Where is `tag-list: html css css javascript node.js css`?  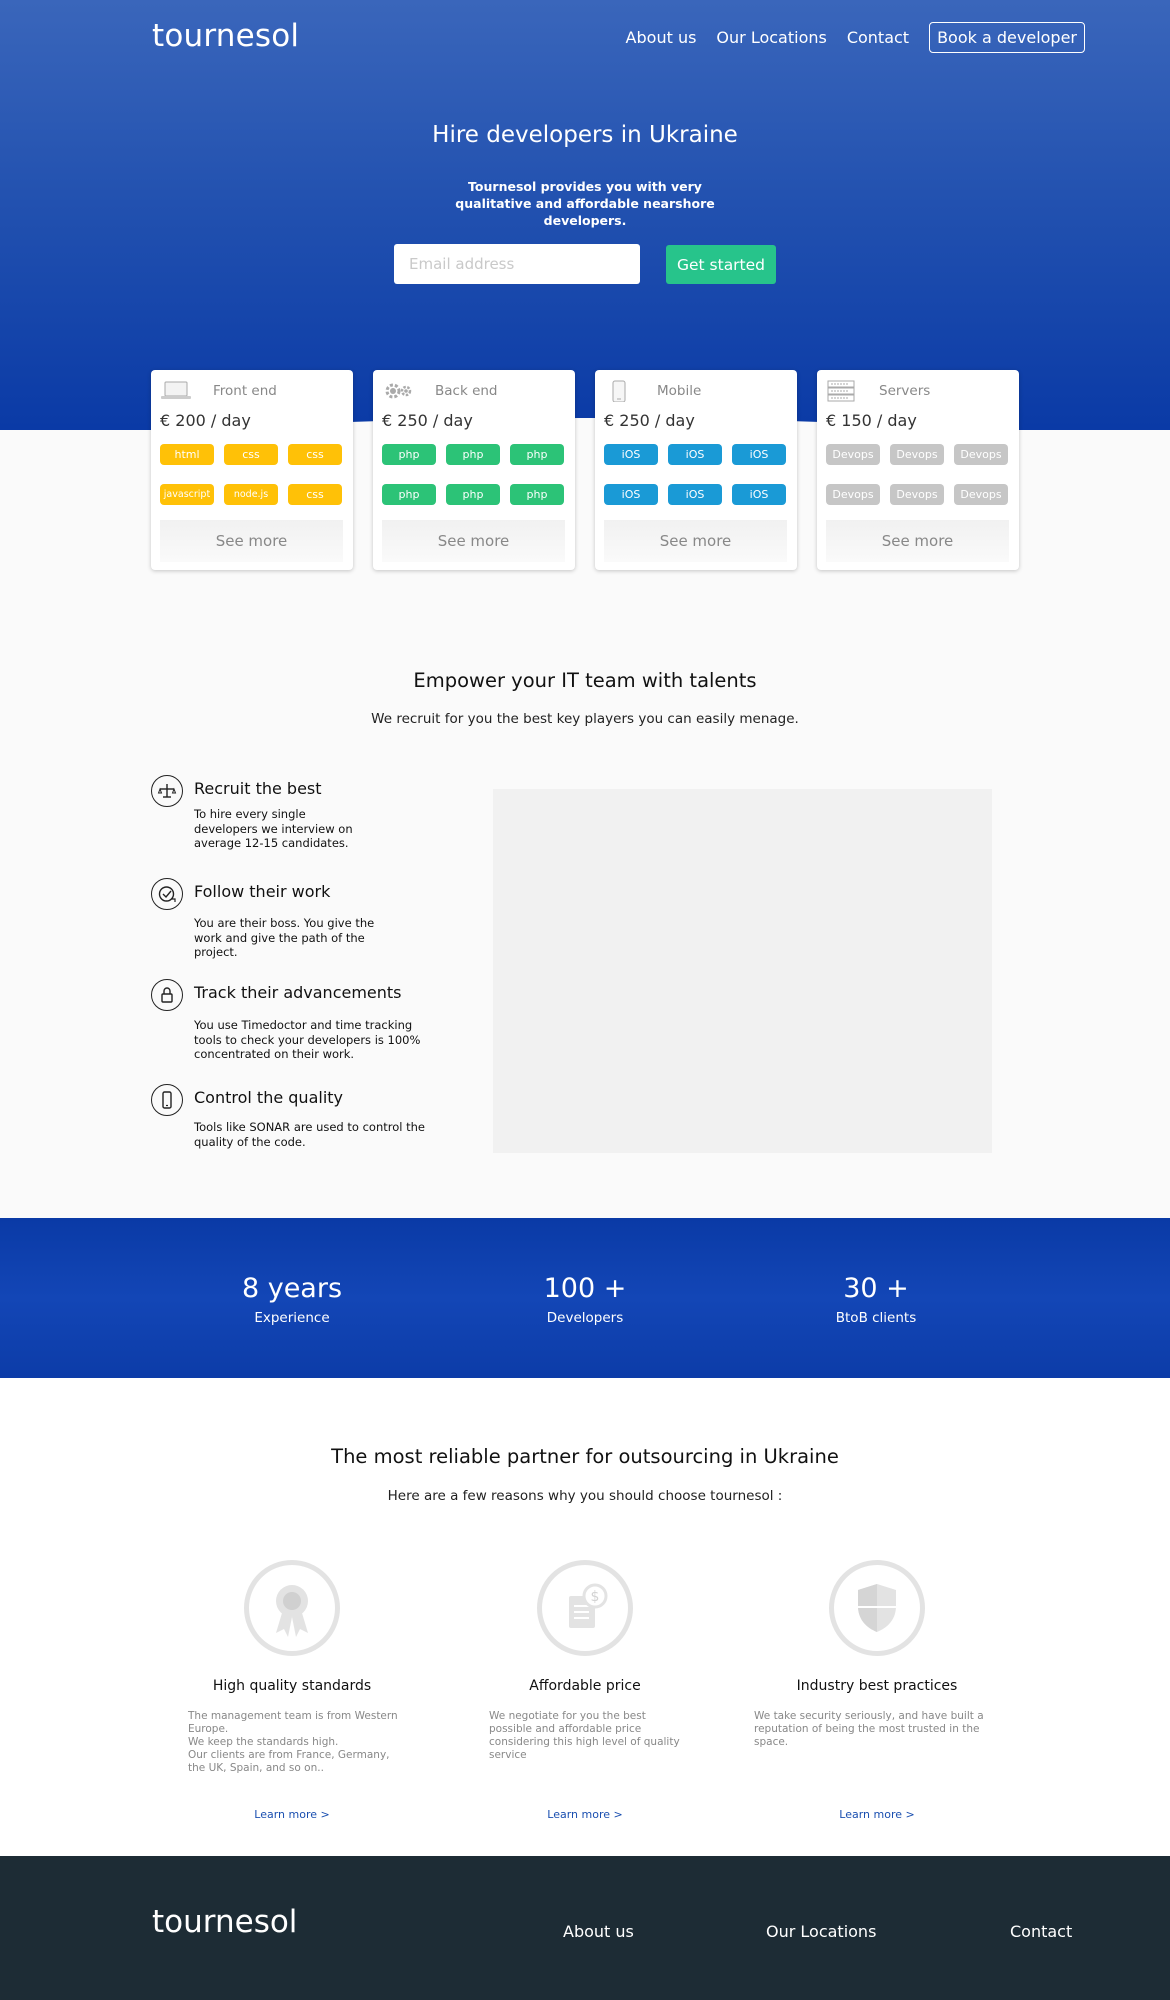 tag-list: html css css javascript node.js css is located at coordinates (253, 474).